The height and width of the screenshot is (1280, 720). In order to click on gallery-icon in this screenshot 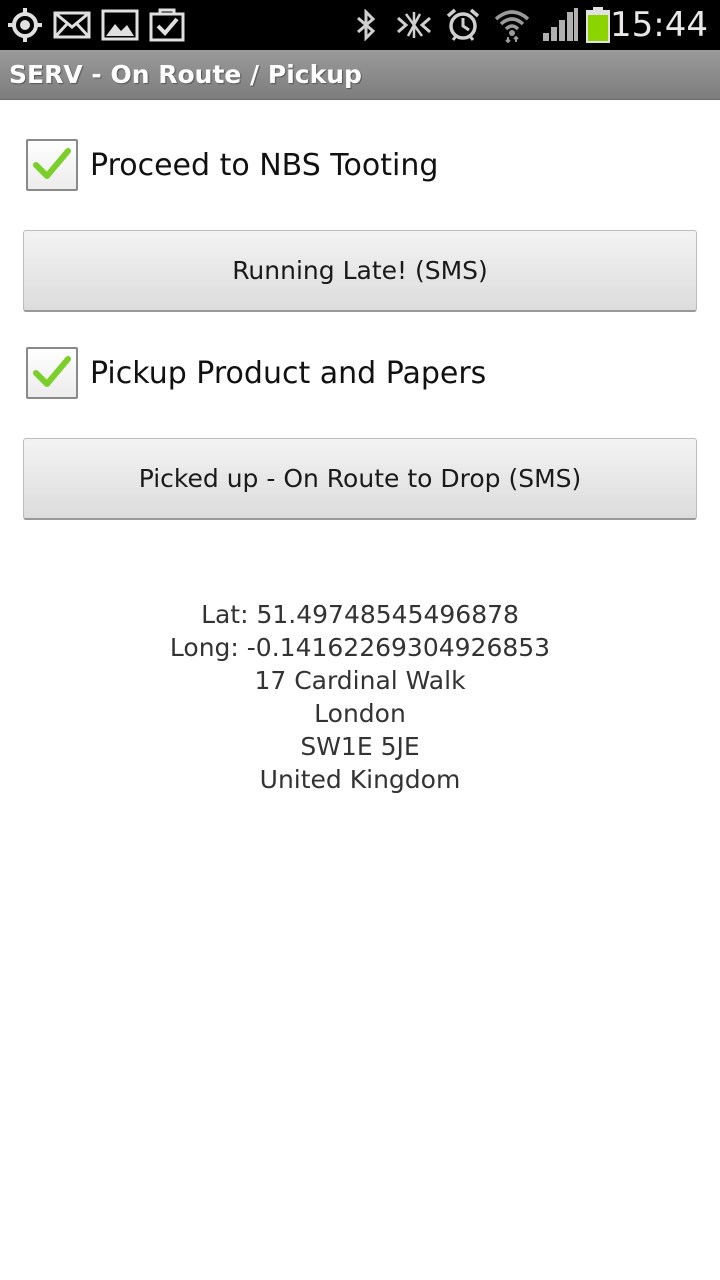, I will do `click(120, 25)`.